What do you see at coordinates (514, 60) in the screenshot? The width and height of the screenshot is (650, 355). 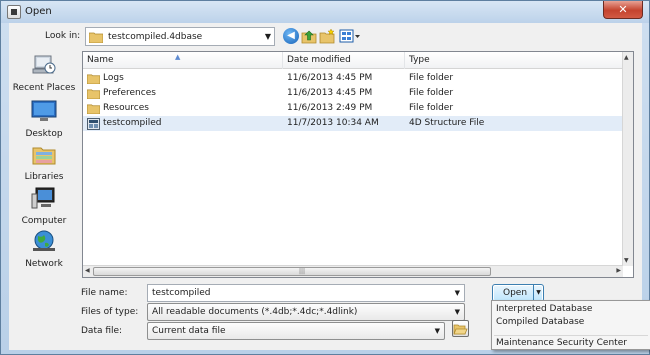 I see `column-header-type: Type` at bounding box center [514, 60].